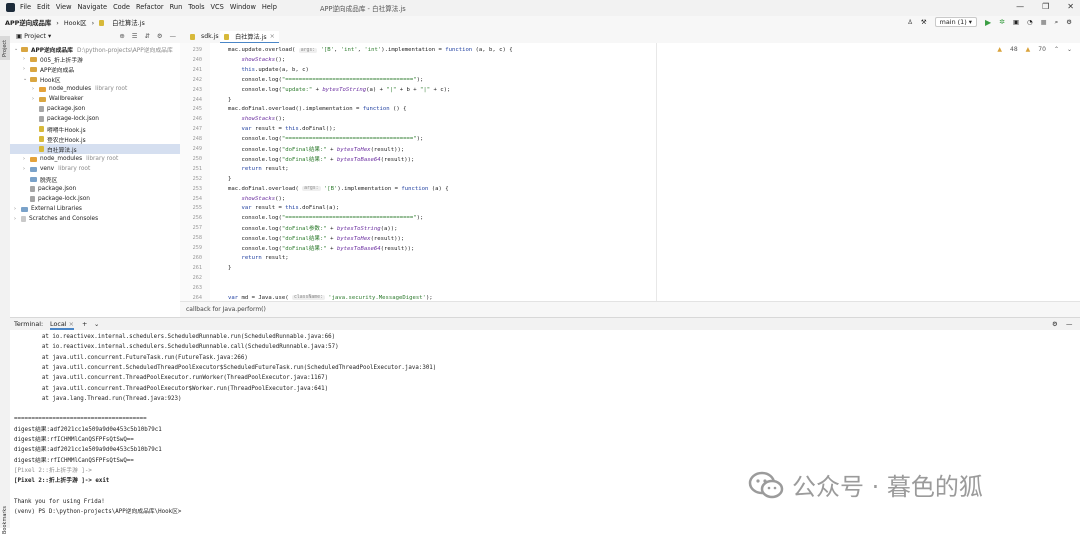 The image size is (1080, 540). Describe the element at coordinates (269, 7) in the screenshot. I see `menu-item-help: Help` at that location.